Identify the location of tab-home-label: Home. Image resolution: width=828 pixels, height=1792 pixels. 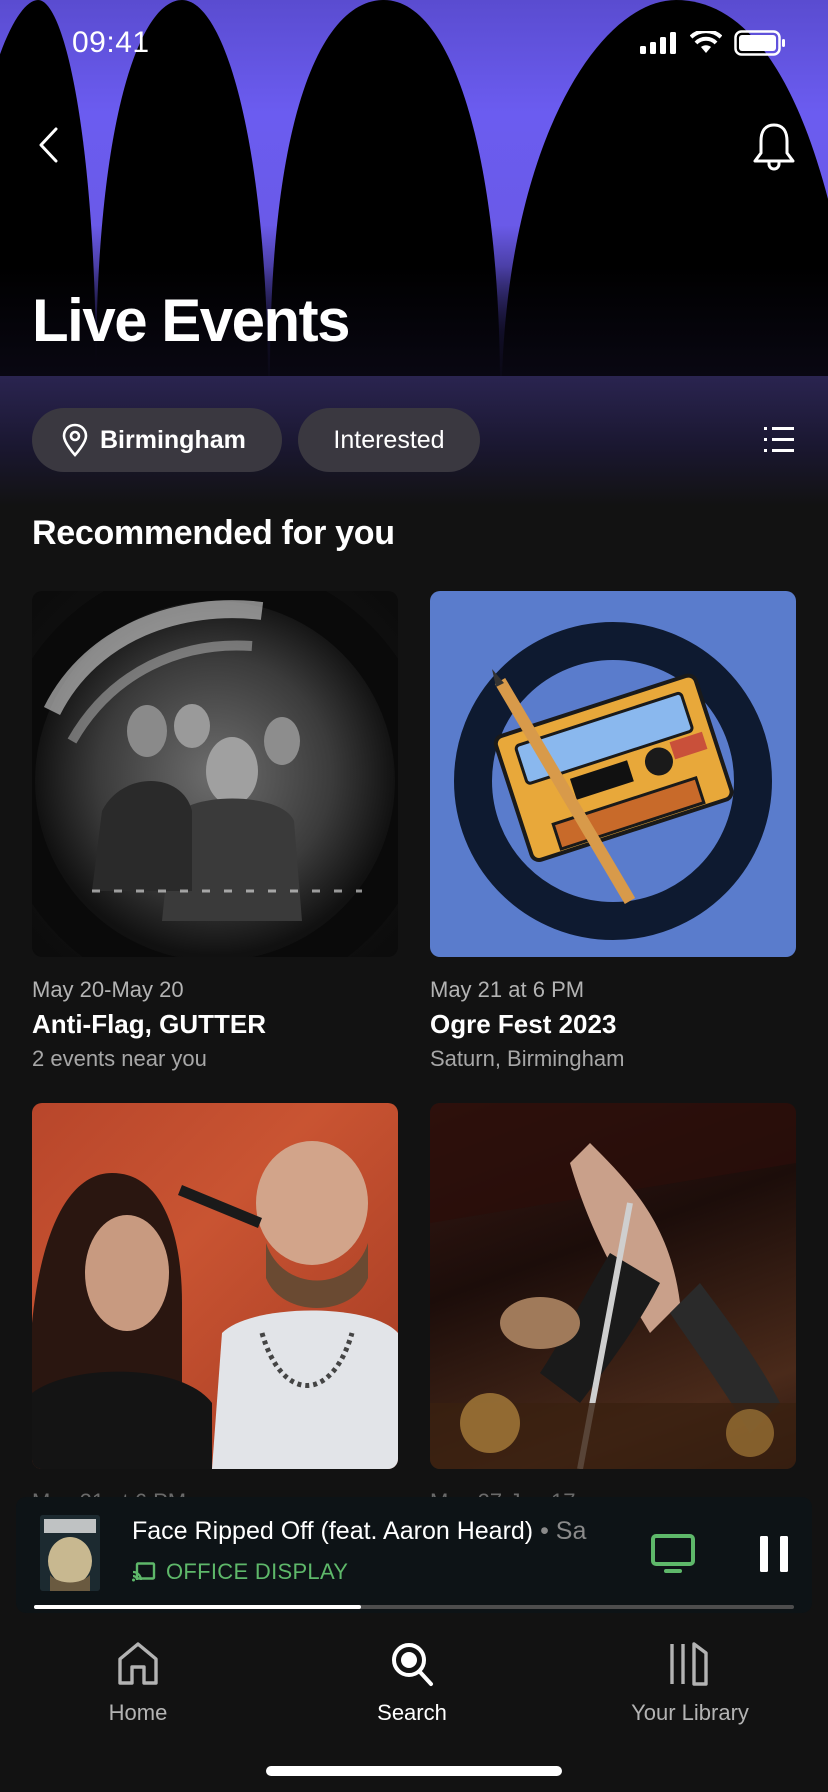
(138, 1712).